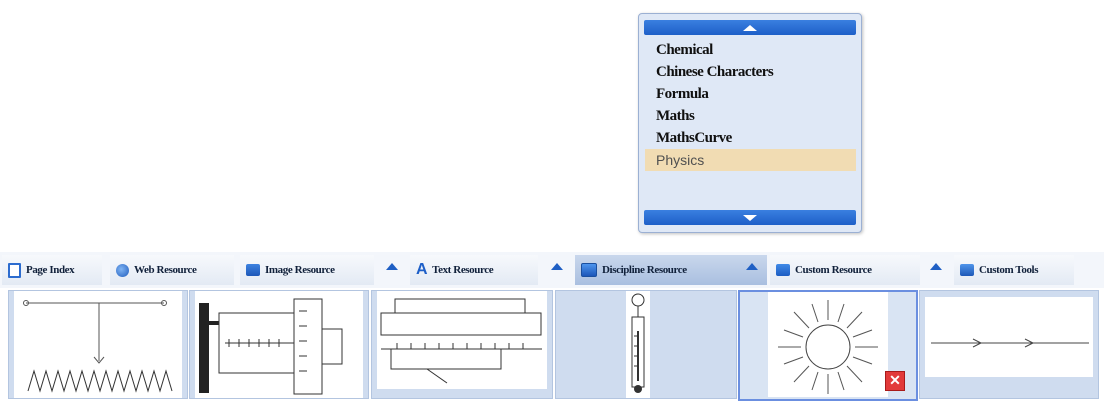  Describe the element at coordinates (122, 270) in the screenshot. I see `globe-icon` at that location.